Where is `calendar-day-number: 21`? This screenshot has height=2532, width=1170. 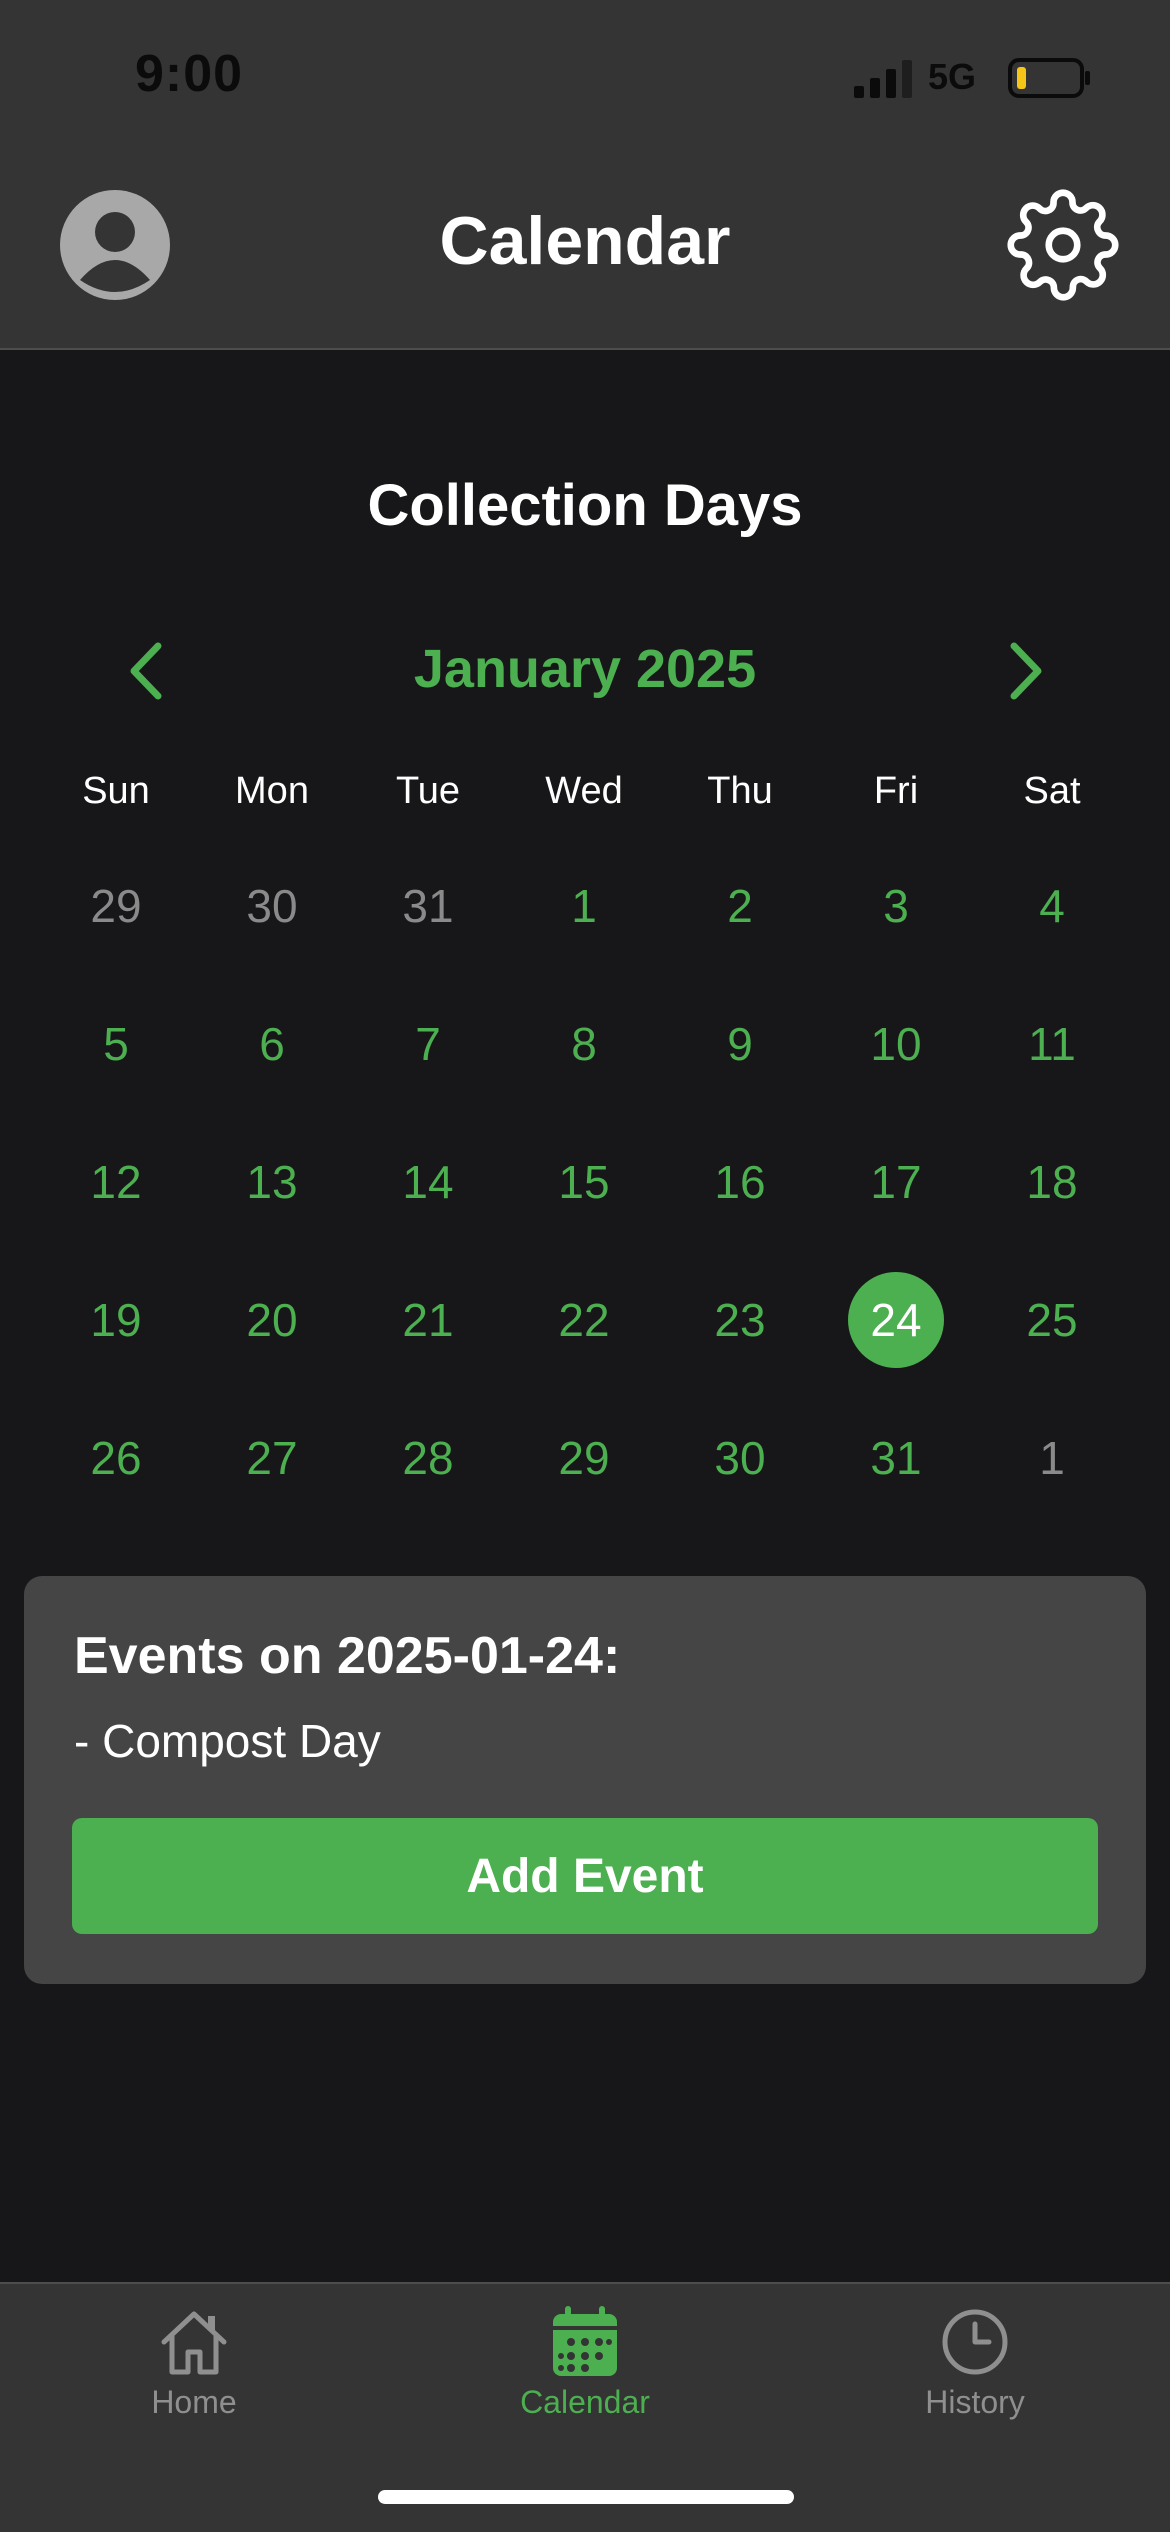 calendar-day-number: 21 is located at coordinates (428, 1320).